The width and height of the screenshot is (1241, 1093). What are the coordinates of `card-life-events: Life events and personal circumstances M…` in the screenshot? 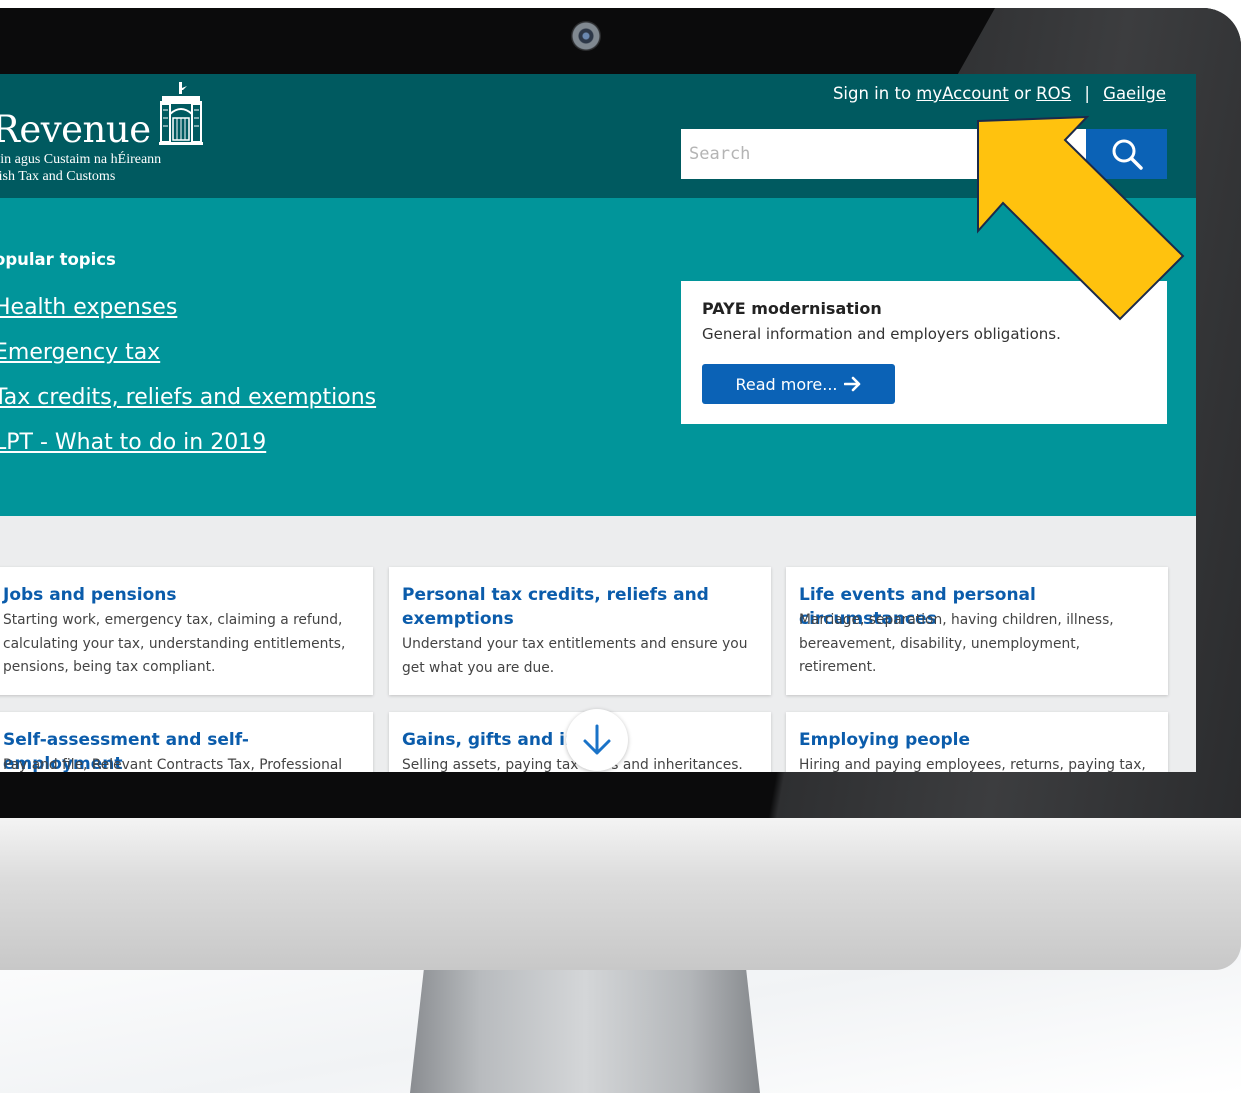 It's located at (977, 631).